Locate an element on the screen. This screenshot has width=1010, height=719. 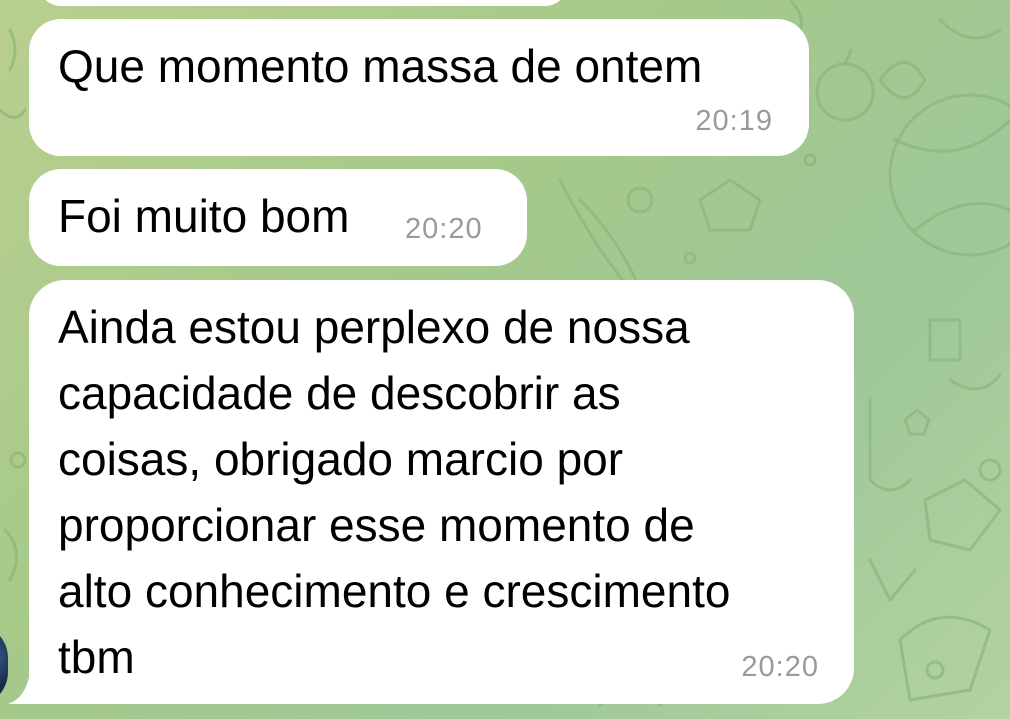
message-timestamp: 20:19 is located at coordinates (734, 121).